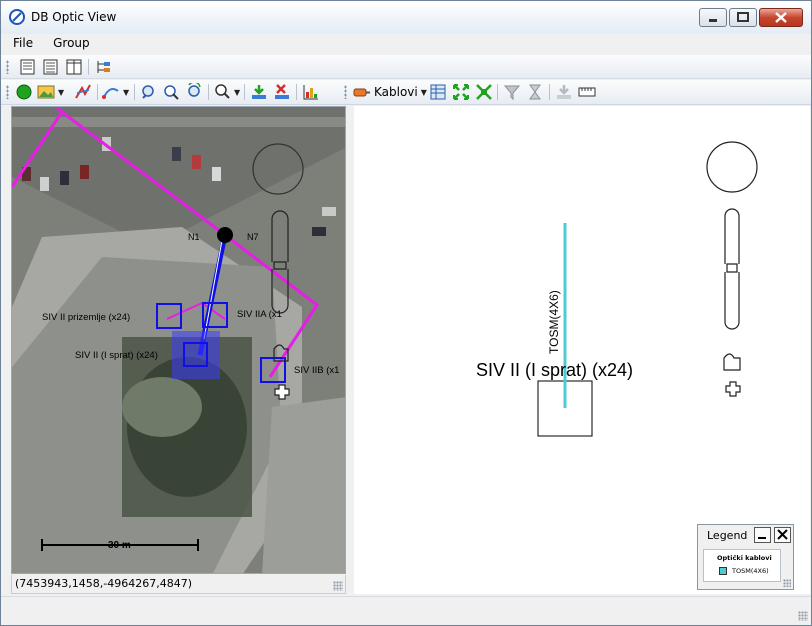  What do you see at coordinates (803, 616) in the screenshot?
I see `window-resize-grip` at bounding box center [803, 616].